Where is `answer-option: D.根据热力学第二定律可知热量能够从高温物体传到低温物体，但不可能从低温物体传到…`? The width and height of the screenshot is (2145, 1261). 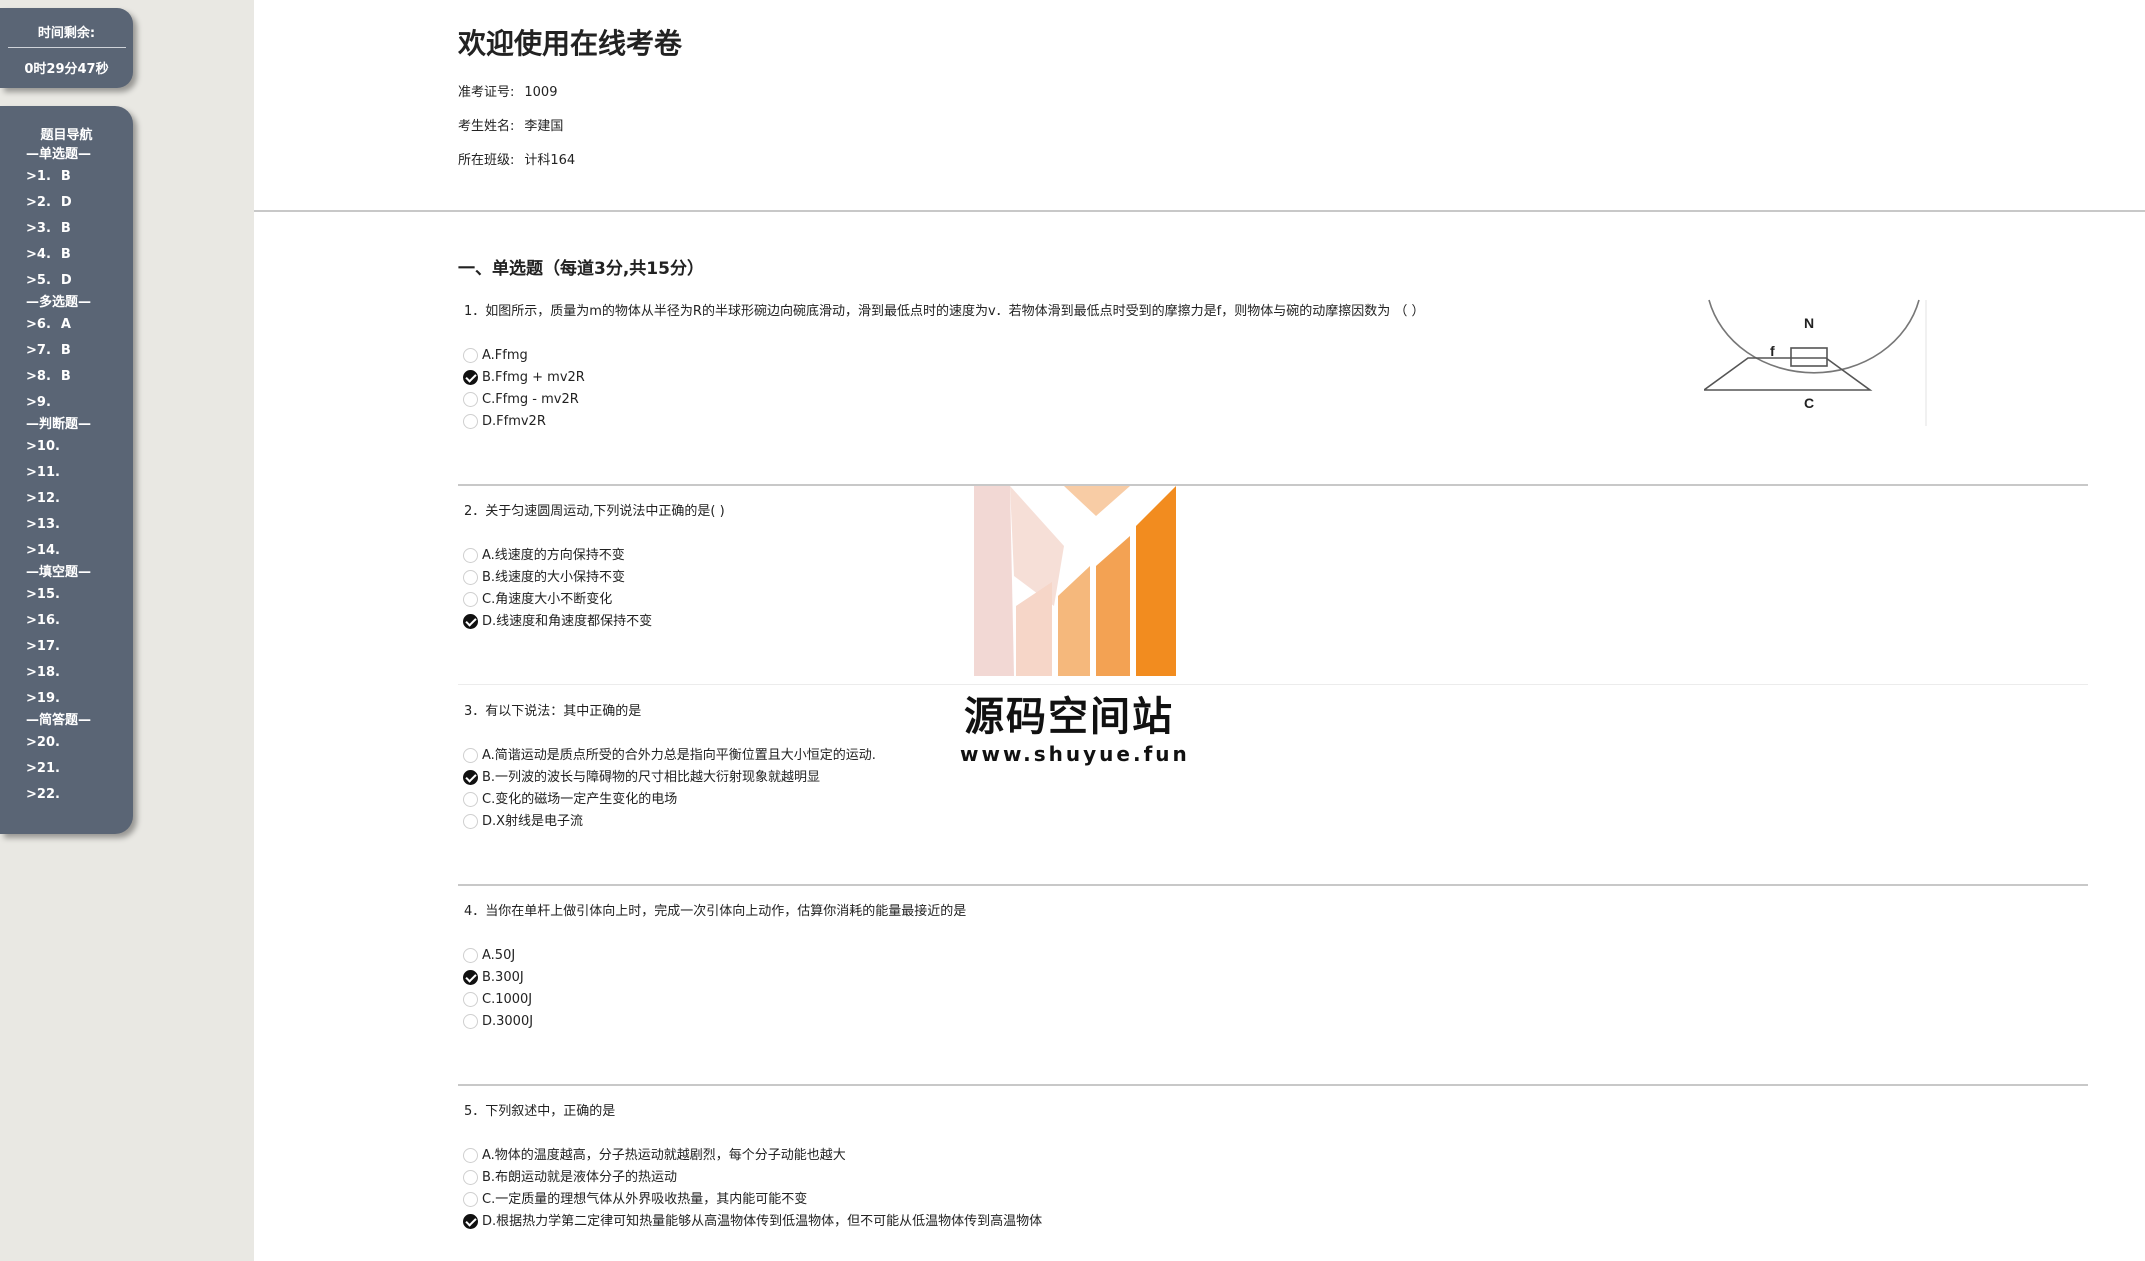
answer-option: D.根据热力学第二定律可知热量能够从高温物体传到低温物体，但不可能从低温物体传到… is located at coordinates (1273, 1222).